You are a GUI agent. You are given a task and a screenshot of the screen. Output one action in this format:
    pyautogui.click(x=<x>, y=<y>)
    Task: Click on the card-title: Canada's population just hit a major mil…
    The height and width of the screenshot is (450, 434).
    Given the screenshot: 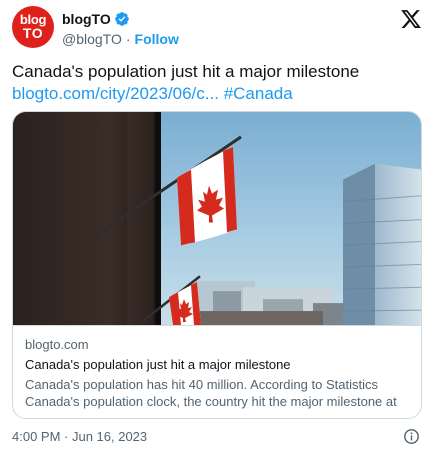 What is the action you would take?
    pyautogui.click(x=158, y=364)
    